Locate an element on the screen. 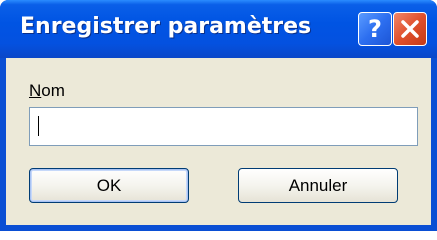  dialog-title: Enregistrer paramètres is located at coordinates (166, 26).